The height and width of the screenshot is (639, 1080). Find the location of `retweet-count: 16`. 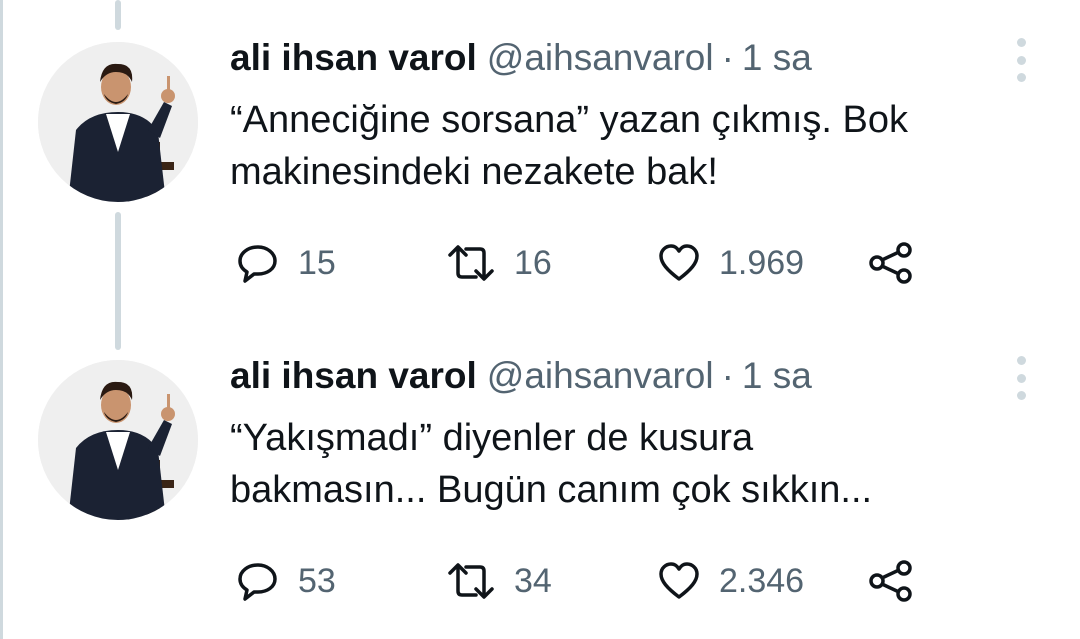

retweet-count: 16 is located at coordinates (533, 262).